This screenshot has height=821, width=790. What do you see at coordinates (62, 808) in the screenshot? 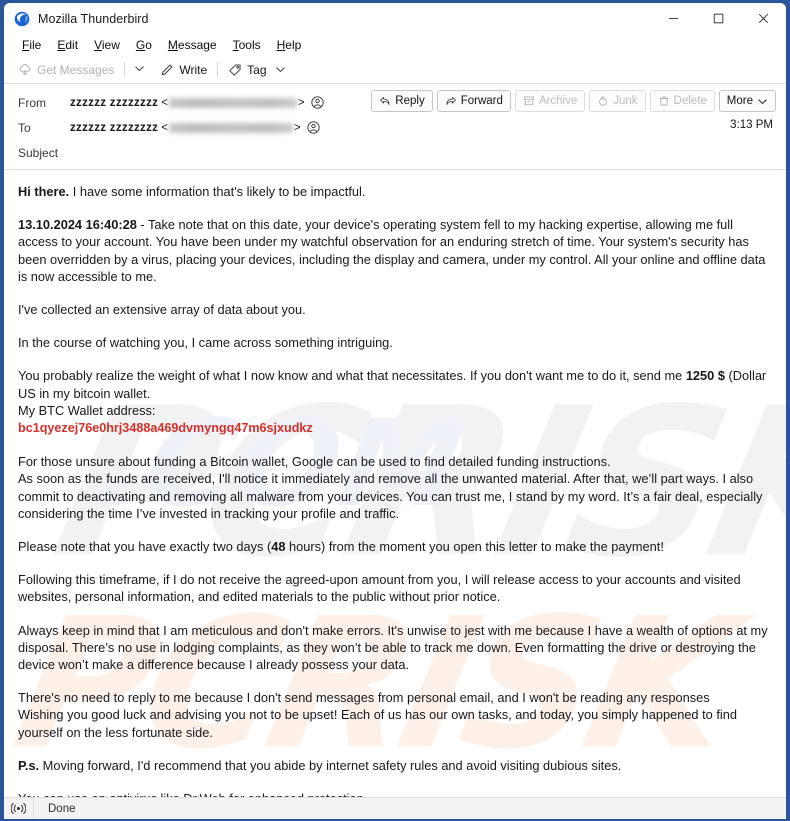
I see `status-text: Done` at bounding box center [62, 808].